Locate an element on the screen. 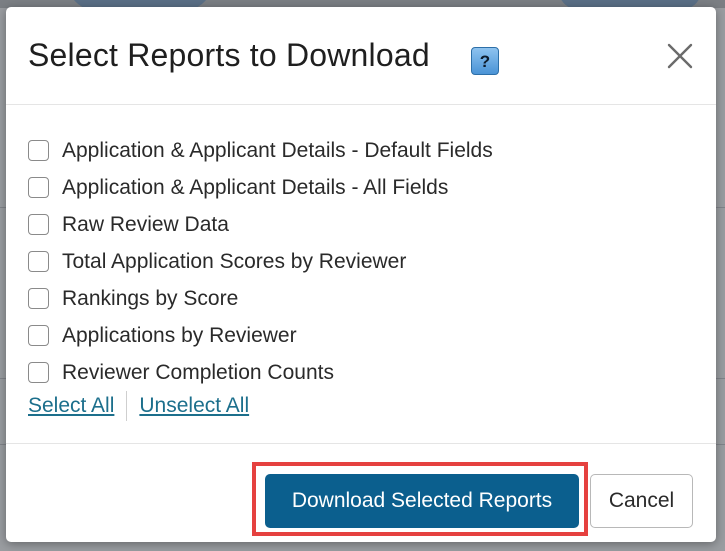 This screenshot has height=551, width=725. report-option: Applications by Reviewer is located at coordinates (260, 335).